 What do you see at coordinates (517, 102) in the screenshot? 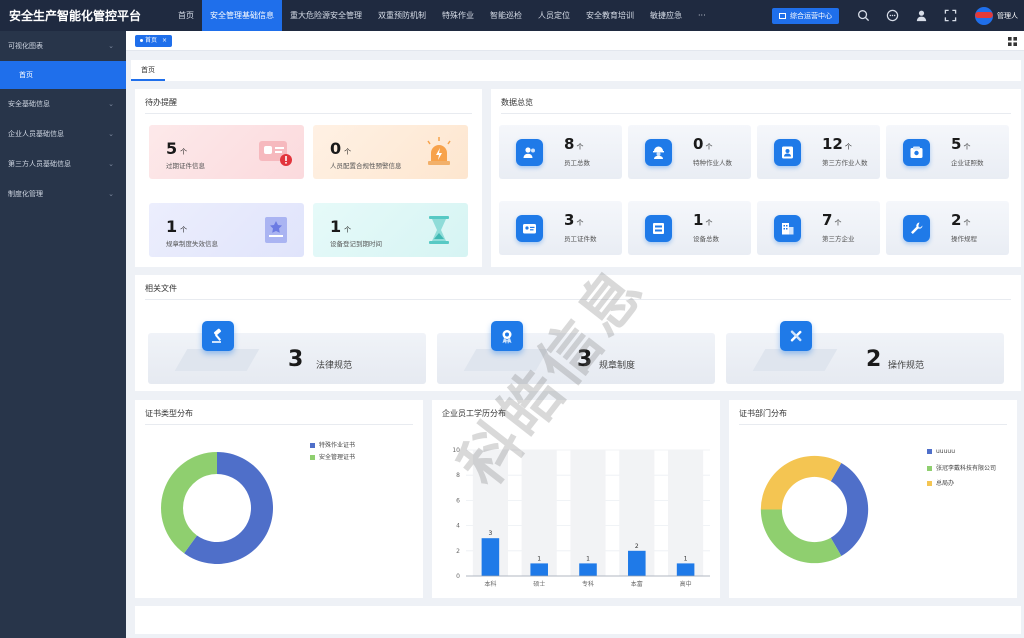
I see `overview-title: 数据总览` at bounding box center [517, 102].